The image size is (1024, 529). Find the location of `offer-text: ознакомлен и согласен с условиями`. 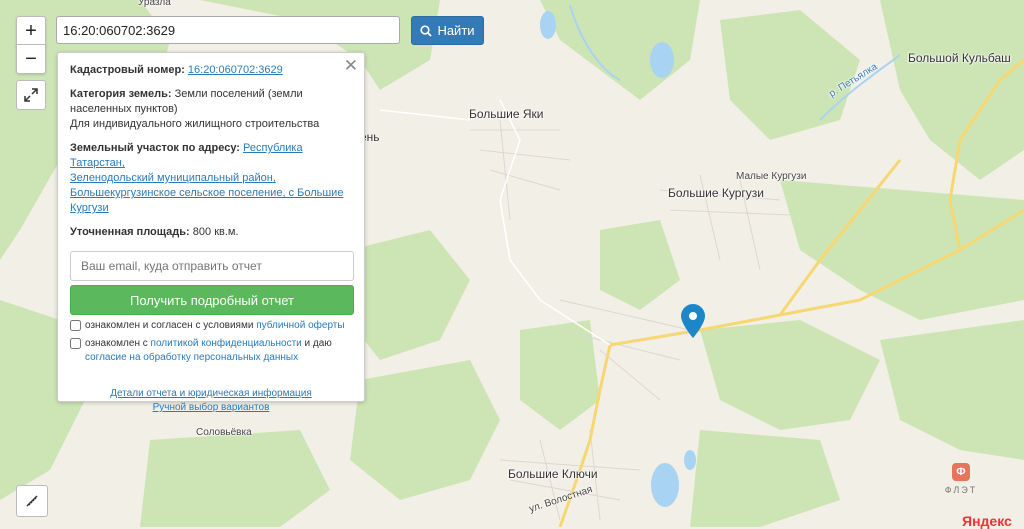

offer-text: ознакомлен и согласен с условиями is located at coordinates (169, 325).